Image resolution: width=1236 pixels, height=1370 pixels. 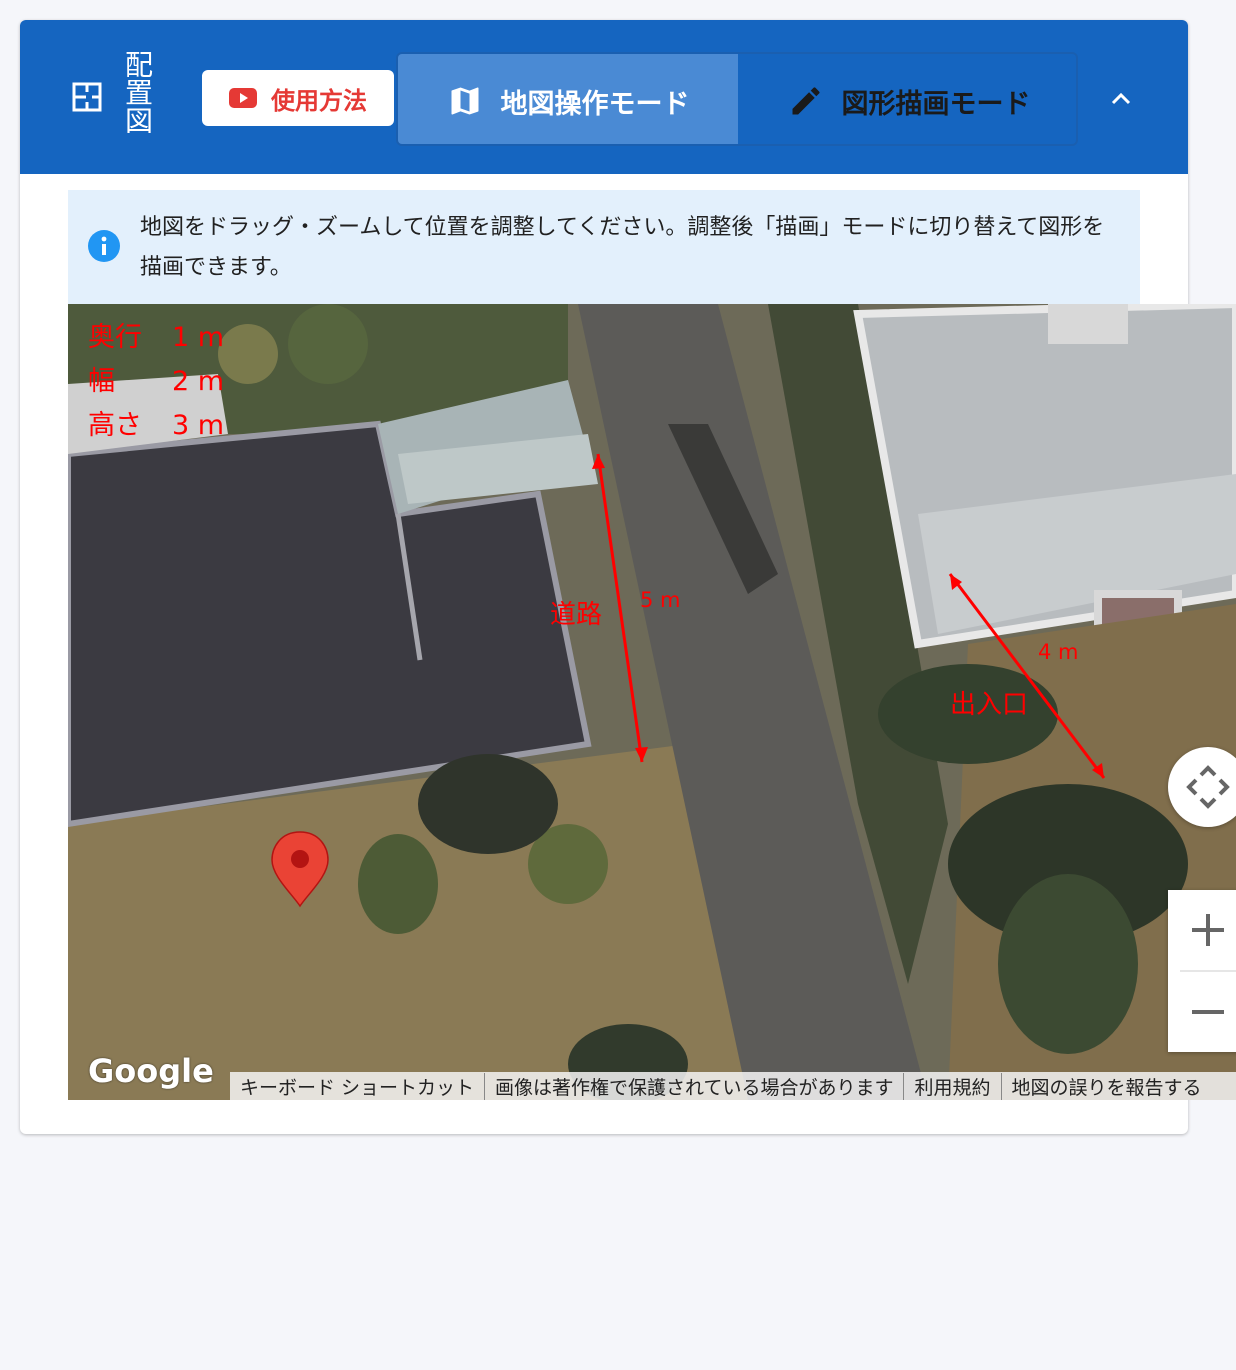 I want to click on chevron-up-icon, so click(x=1121, y=98).